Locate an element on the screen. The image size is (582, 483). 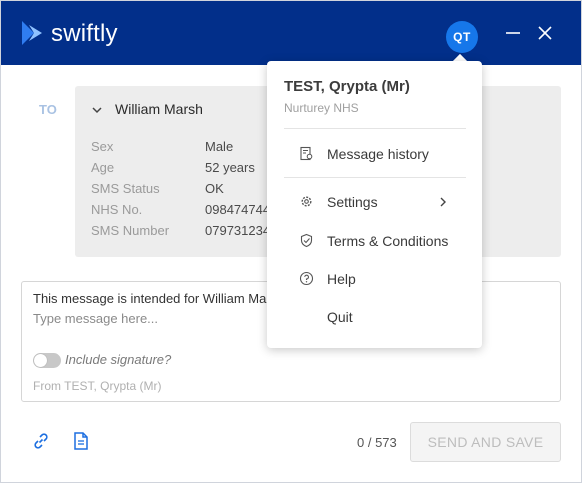
from-text: From TEST, Qrypta (Mr) is located at coordinates (97, 386).